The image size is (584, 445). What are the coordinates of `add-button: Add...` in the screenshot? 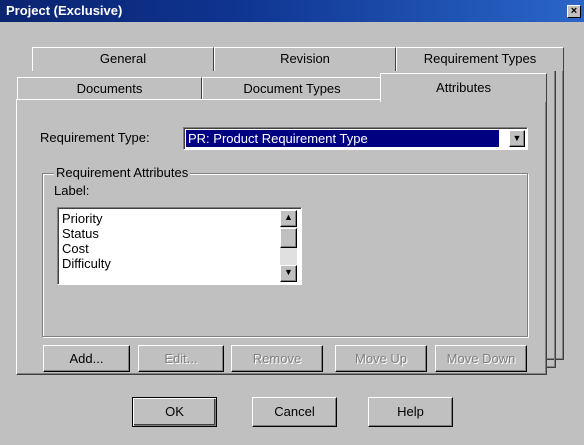 It's located at (86, 358).